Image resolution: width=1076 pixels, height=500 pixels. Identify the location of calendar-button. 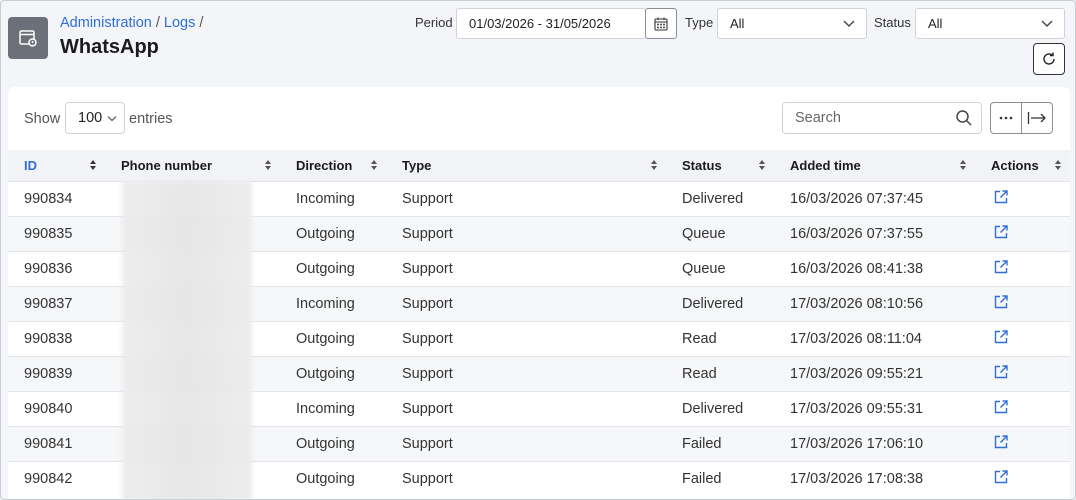
(661, 23).